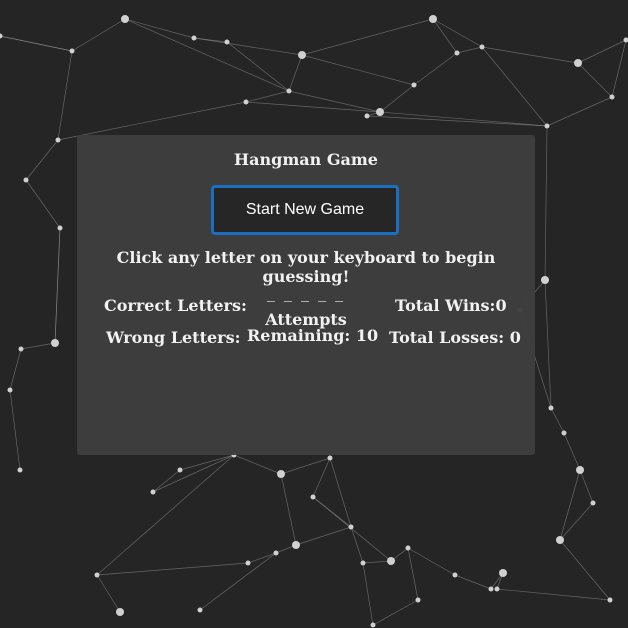 The height and width of the screenshot is (628, 628). Describe the element at coordinates (305, 210) in the screenshot. I see `start-new-game-button: Start New Game` at that location.